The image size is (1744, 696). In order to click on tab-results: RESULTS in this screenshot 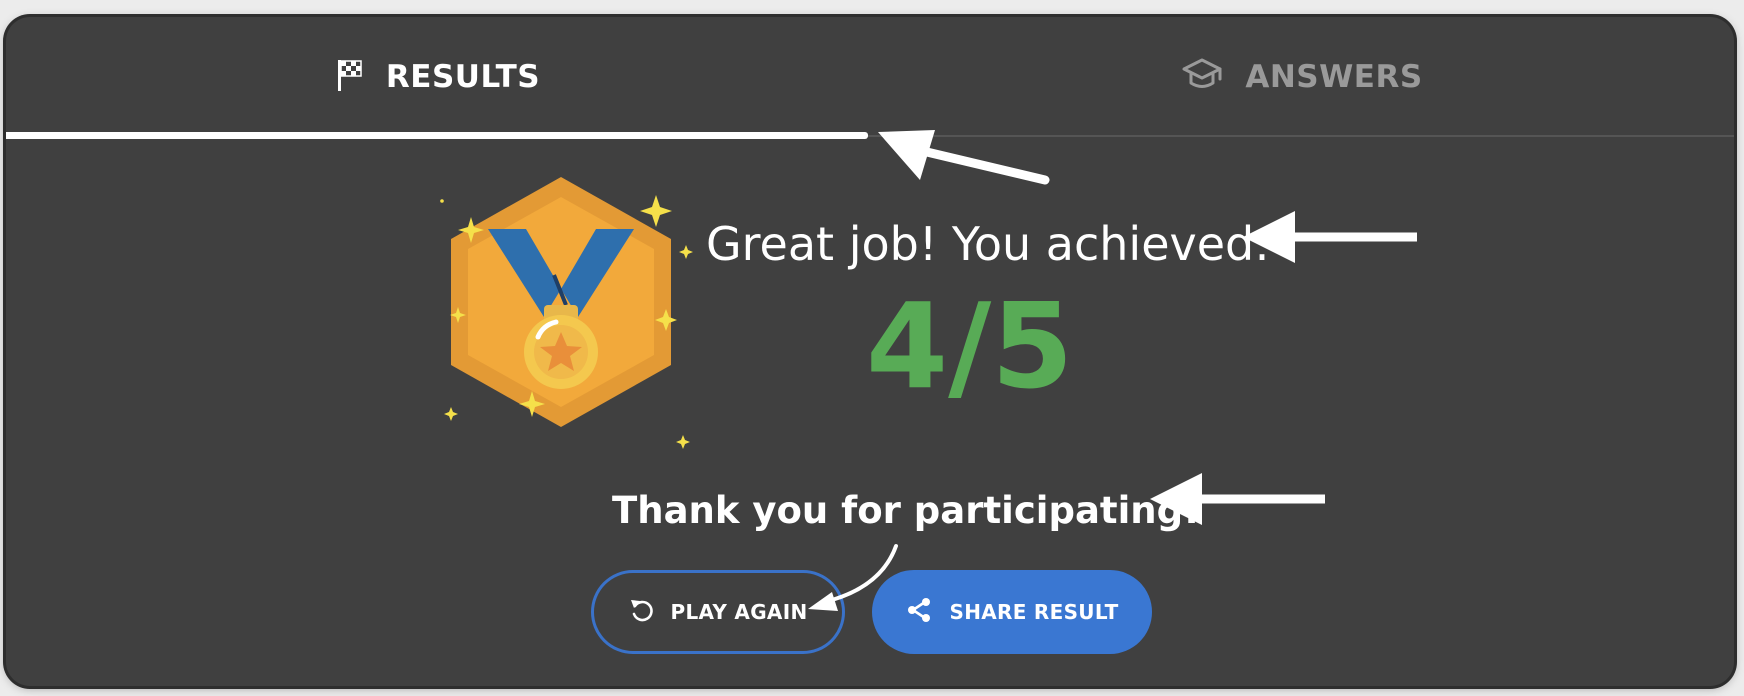, I will do `click(438, 77)`.